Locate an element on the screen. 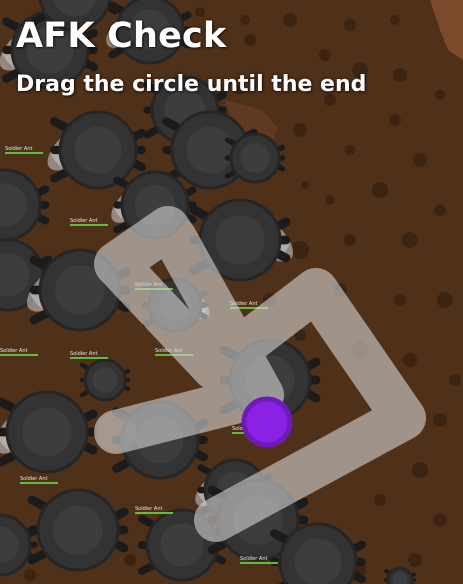 This screenshot has width=463, height=584. afk-track-end-marker is located at coordinates (116, 432).